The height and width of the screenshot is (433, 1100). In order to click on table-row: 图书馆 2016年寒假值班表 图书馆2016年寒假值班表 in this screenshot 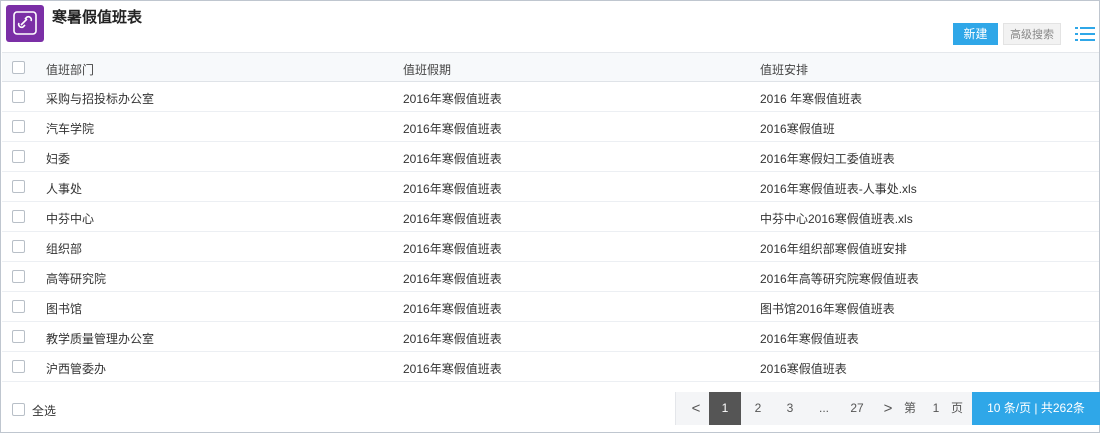, I will do `click(550, 307)`.